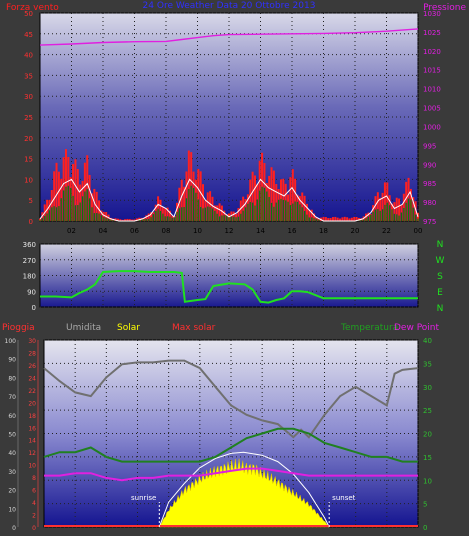  Describe the element at coordinates (128, 328) in the screenshot. I see `legend-solar: Solar` at that location.